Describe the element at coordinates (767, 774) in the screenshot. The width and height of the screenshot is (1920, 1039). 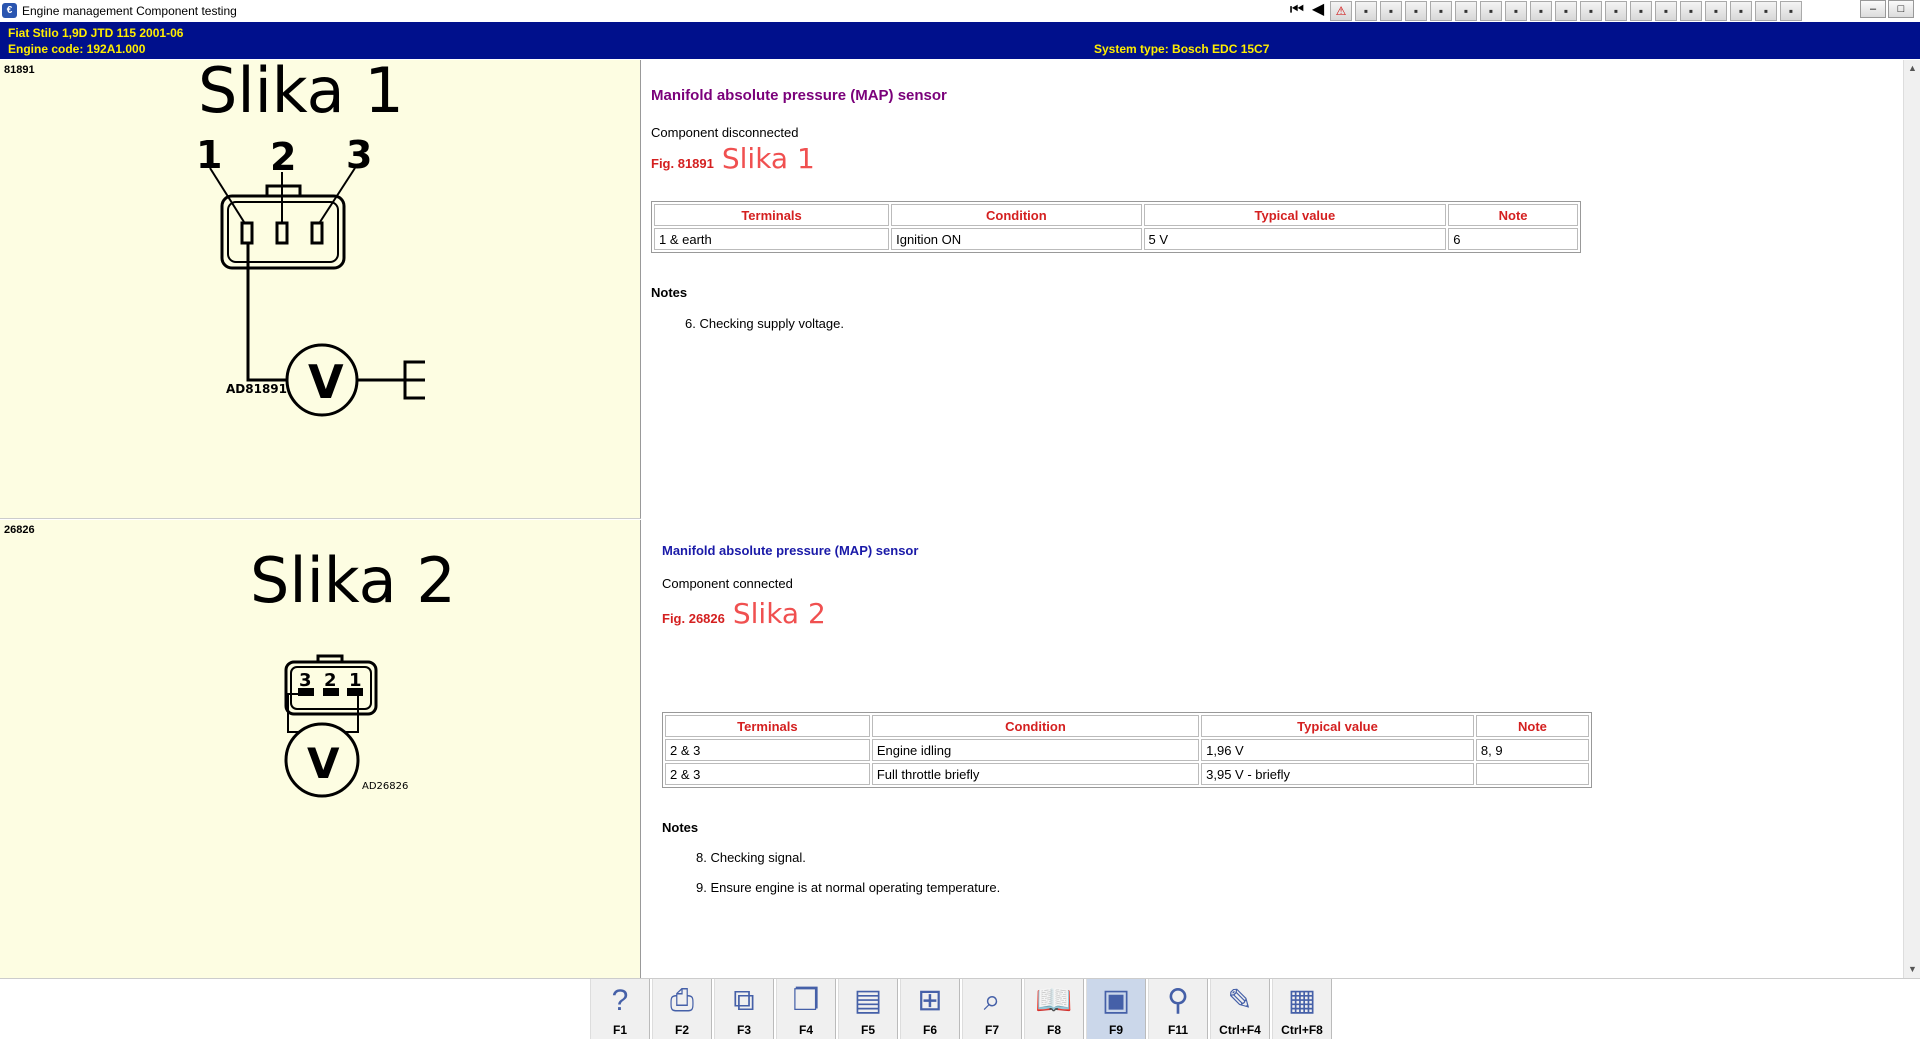
I see `table-cell: 2 & 3` at that location.